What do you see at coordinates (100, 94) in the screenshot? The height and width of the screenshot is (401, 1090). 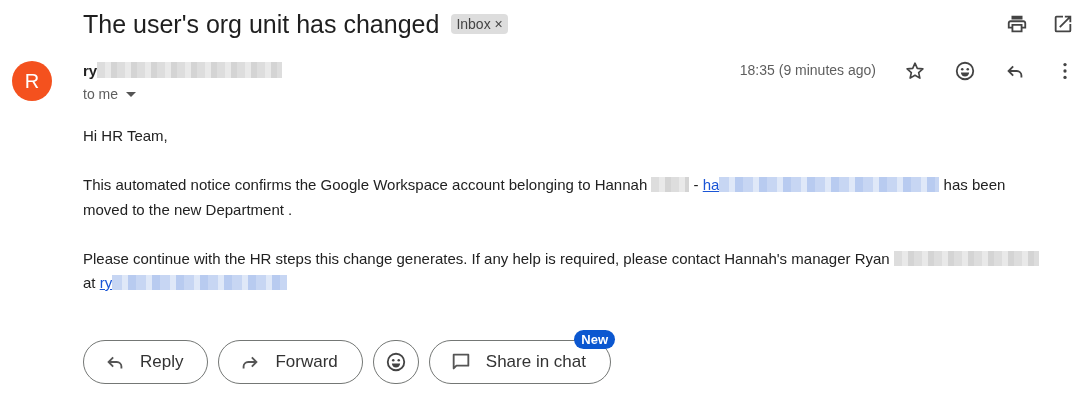 I see `recipient-text: to me` at bounding box center [100, 94].